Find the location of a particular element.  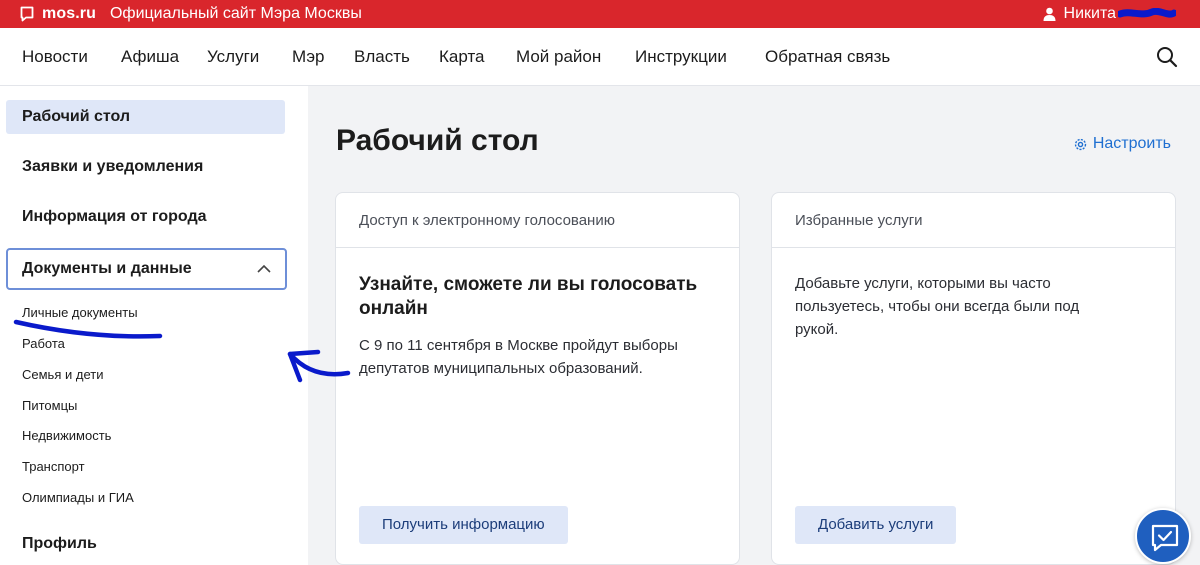

sidebar-subitem-family: Семья и дети is located at coordinates (62, 374).